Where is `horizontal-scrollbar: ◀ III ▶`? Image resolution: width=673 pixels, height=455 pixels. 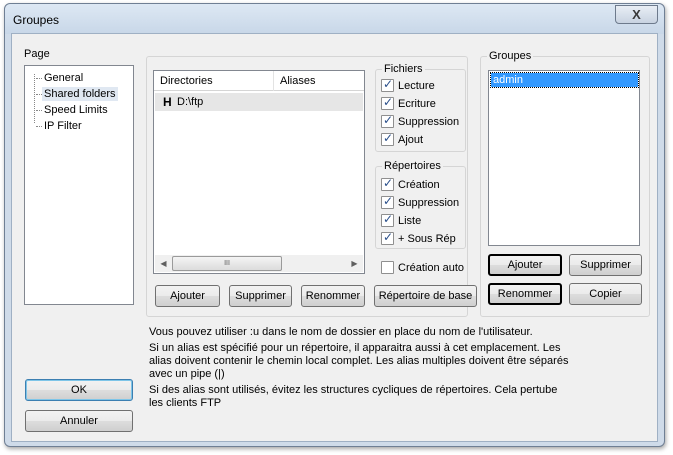 horizontal-scrollbar: ◀ III ▶ is located at coordinates (259, 263).